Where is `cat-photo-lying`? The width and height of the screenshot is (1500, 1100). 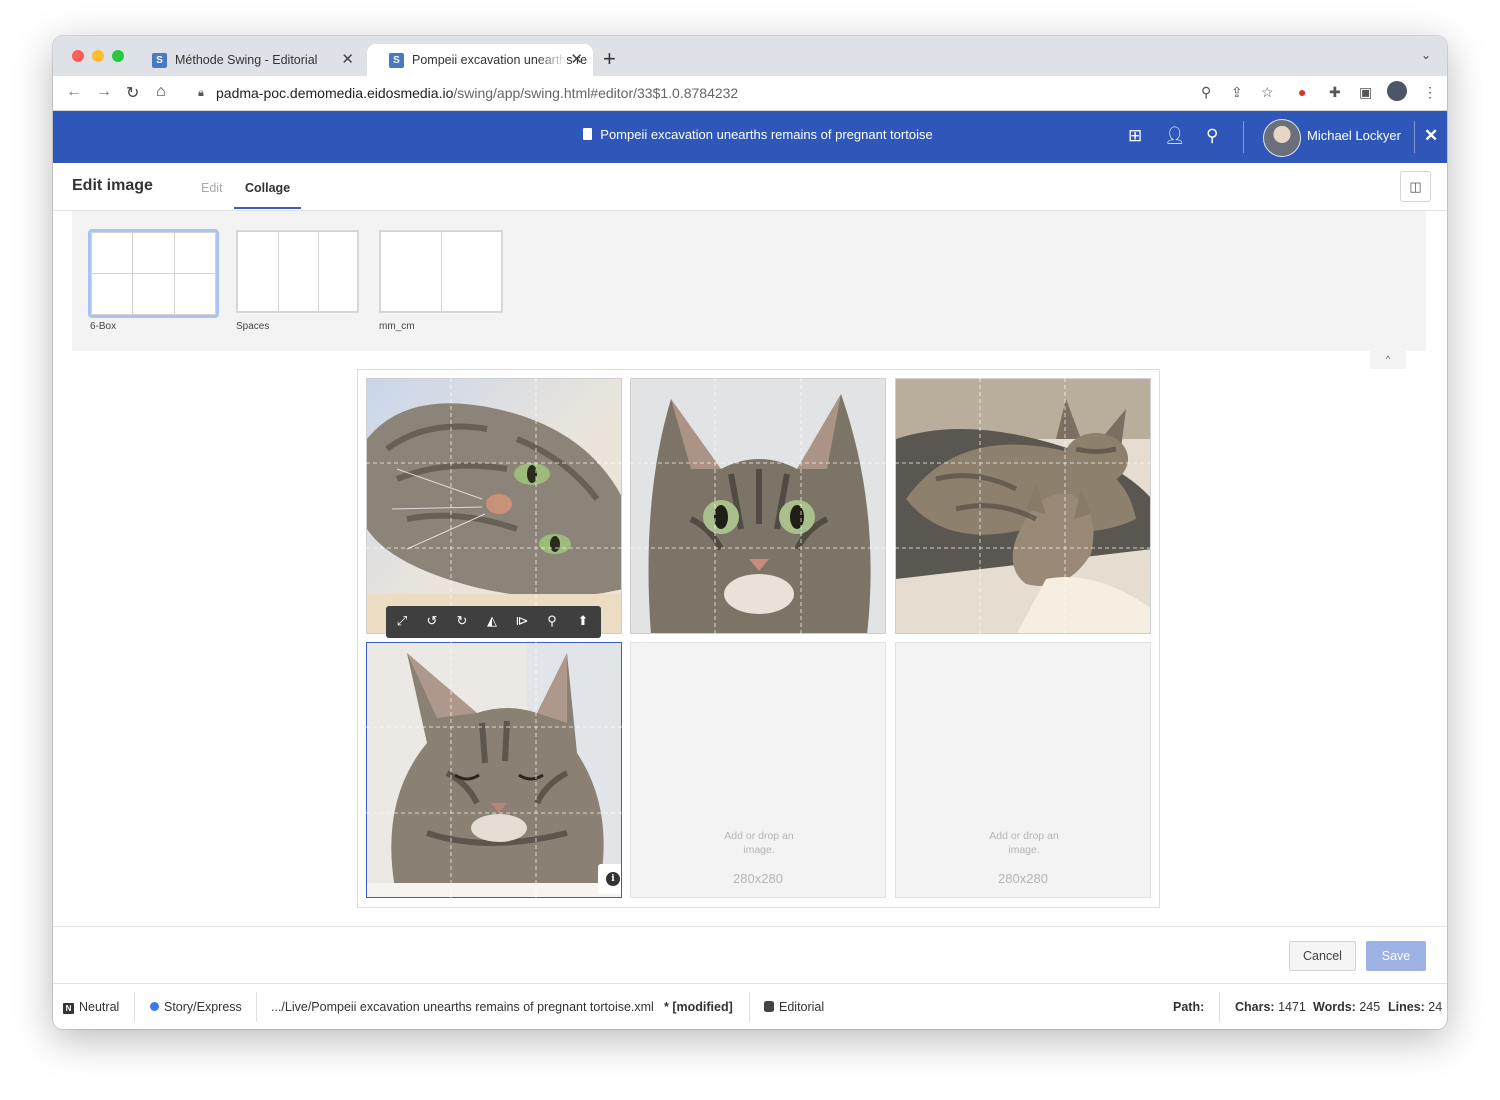 cat-photo-lying is located at coordinates (494, 506).